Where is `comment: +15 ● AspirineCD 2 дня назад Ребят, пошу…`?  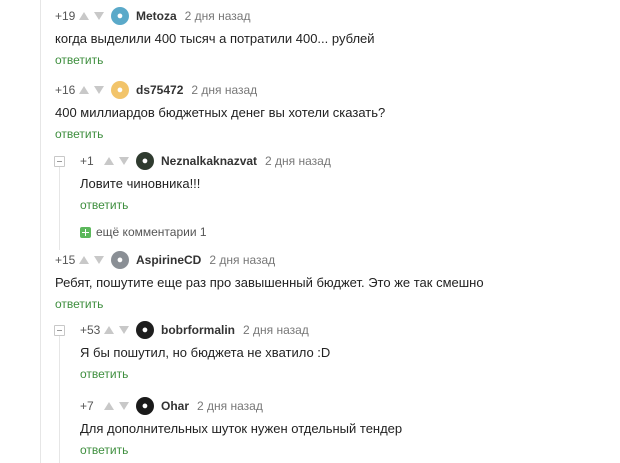
comment: +15 ● AspirineCD 2 дня назад Ребят, пошу… is located at coordinates (269, 281).